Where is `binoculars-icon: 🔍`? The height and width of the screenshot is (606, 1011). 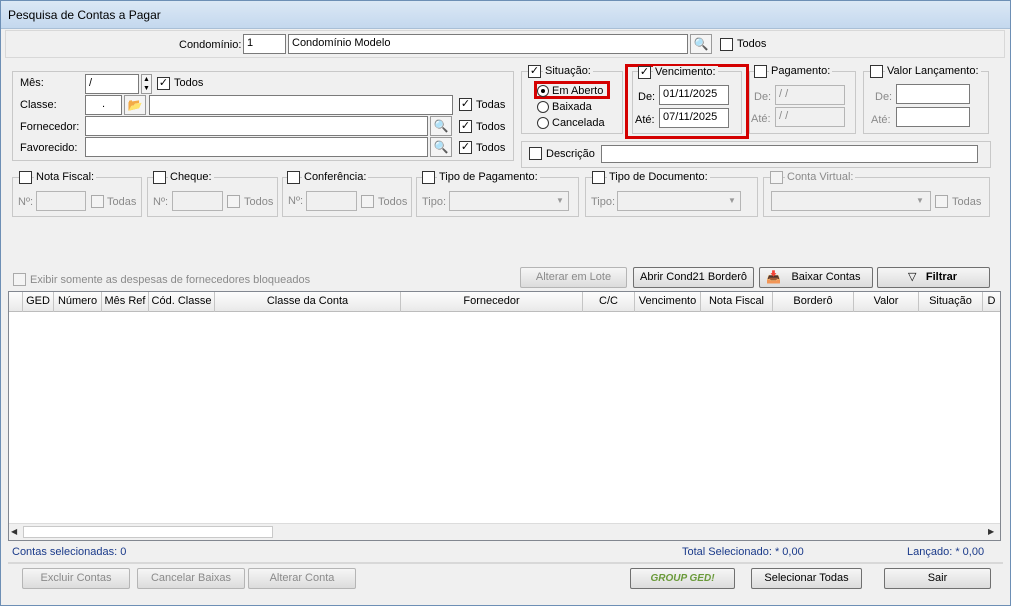 binoculars-icon: 🔍 is located at coordinates (701, 44).